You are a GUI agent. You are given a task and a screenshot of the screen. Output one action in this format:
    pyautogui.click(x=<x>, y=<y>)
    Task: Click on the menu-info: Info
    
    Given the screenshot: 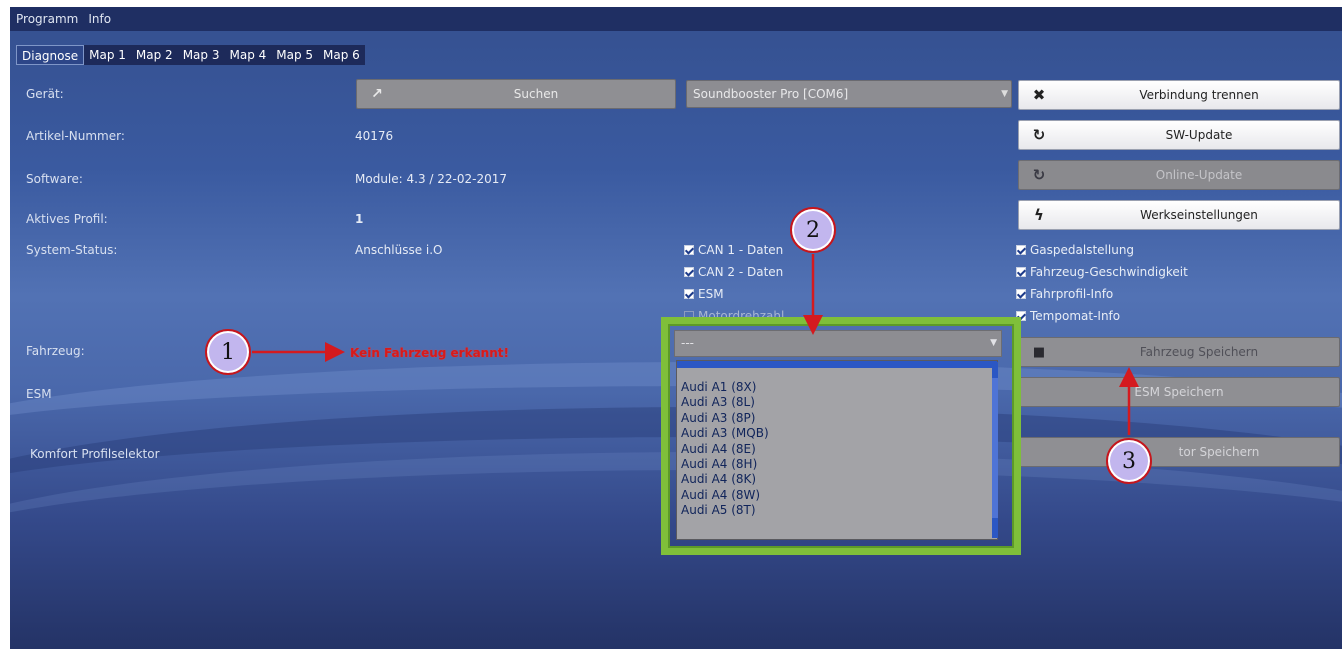 What is the action you would take?
    pyautogui.click(x=99, y=19)
    